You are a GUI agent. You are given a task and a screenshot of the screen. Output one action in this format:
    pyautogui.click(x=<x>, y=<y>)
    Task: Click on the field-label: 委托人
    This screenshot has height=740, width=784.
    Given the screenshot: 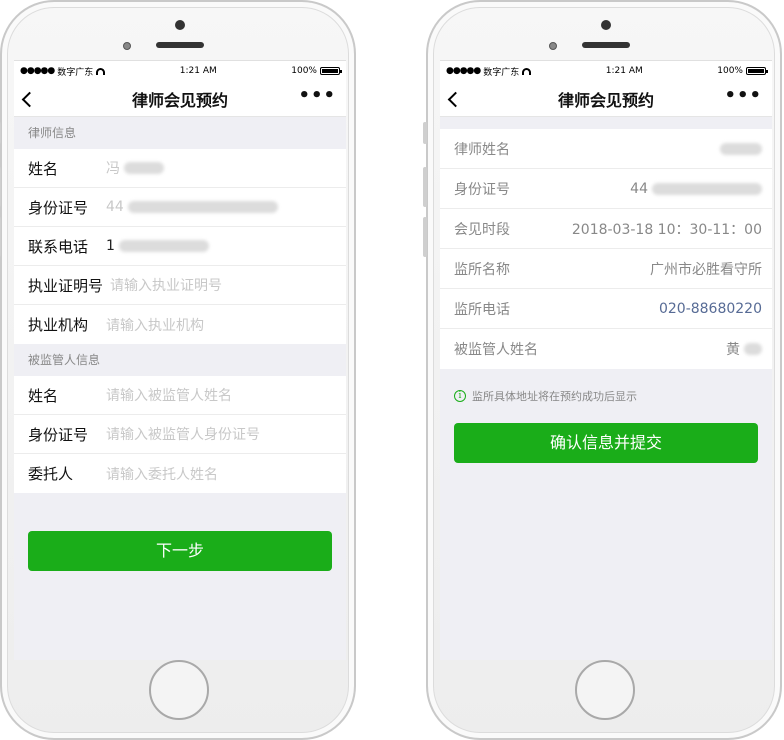 What is the action you would take?
    pyautogui.click(x=51, y=474)
    